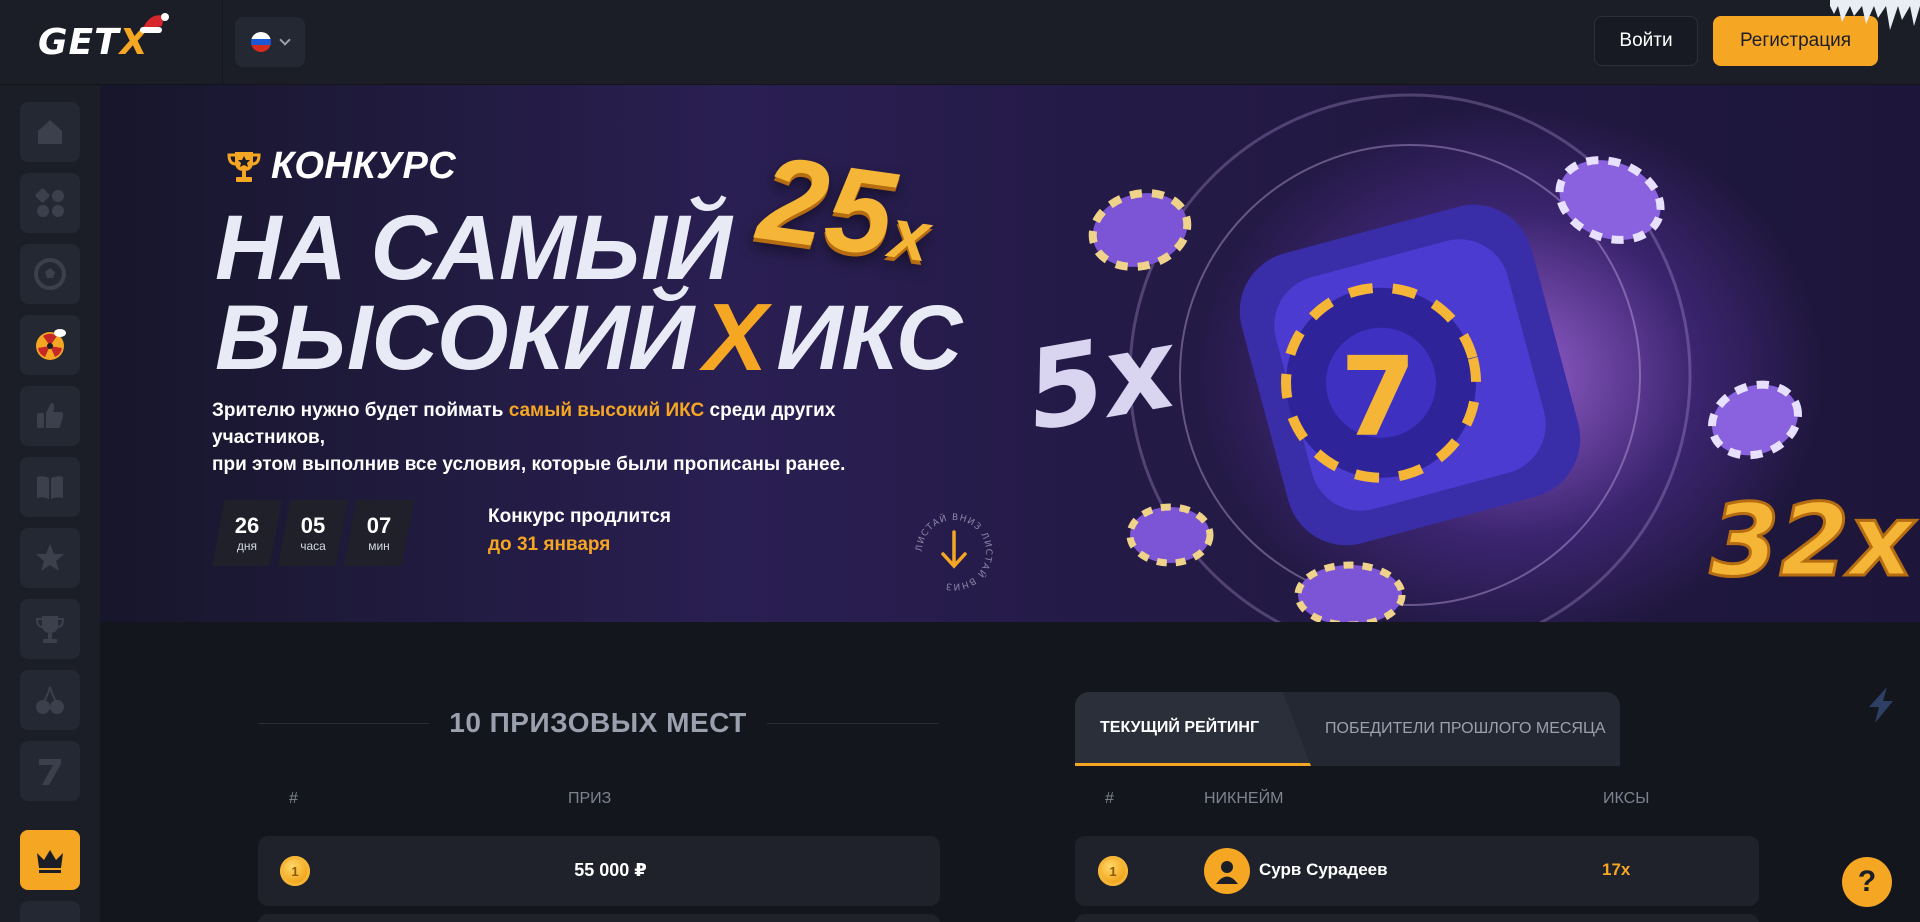 Image resolution: width=1920 pixels, height=922 pixels. I want to click on prizes-col-prize: ПРИЗ, so click(590, 798).